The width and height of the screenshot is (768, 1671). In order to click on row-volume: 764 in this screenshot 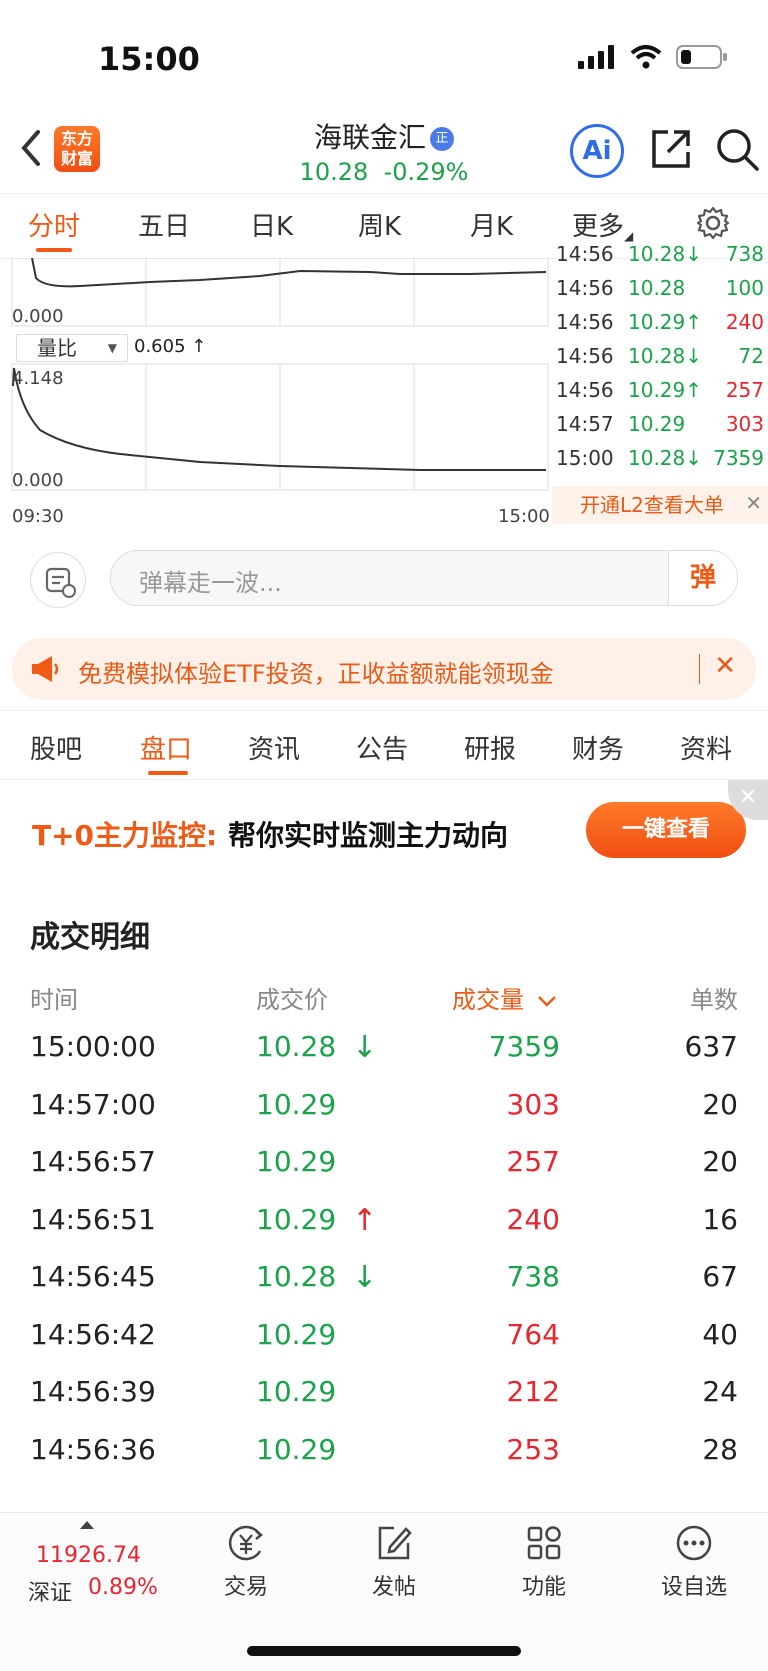, I will do `click(533, 1334)`.